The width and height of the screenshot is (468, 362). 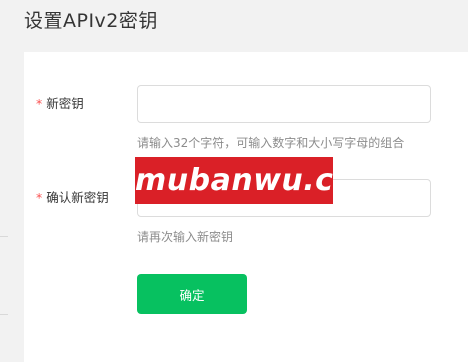 What do you see at coordinates (192, 294) in the screenshot?
I see `confirm-button: 确定` at bounding box center [192, 294].